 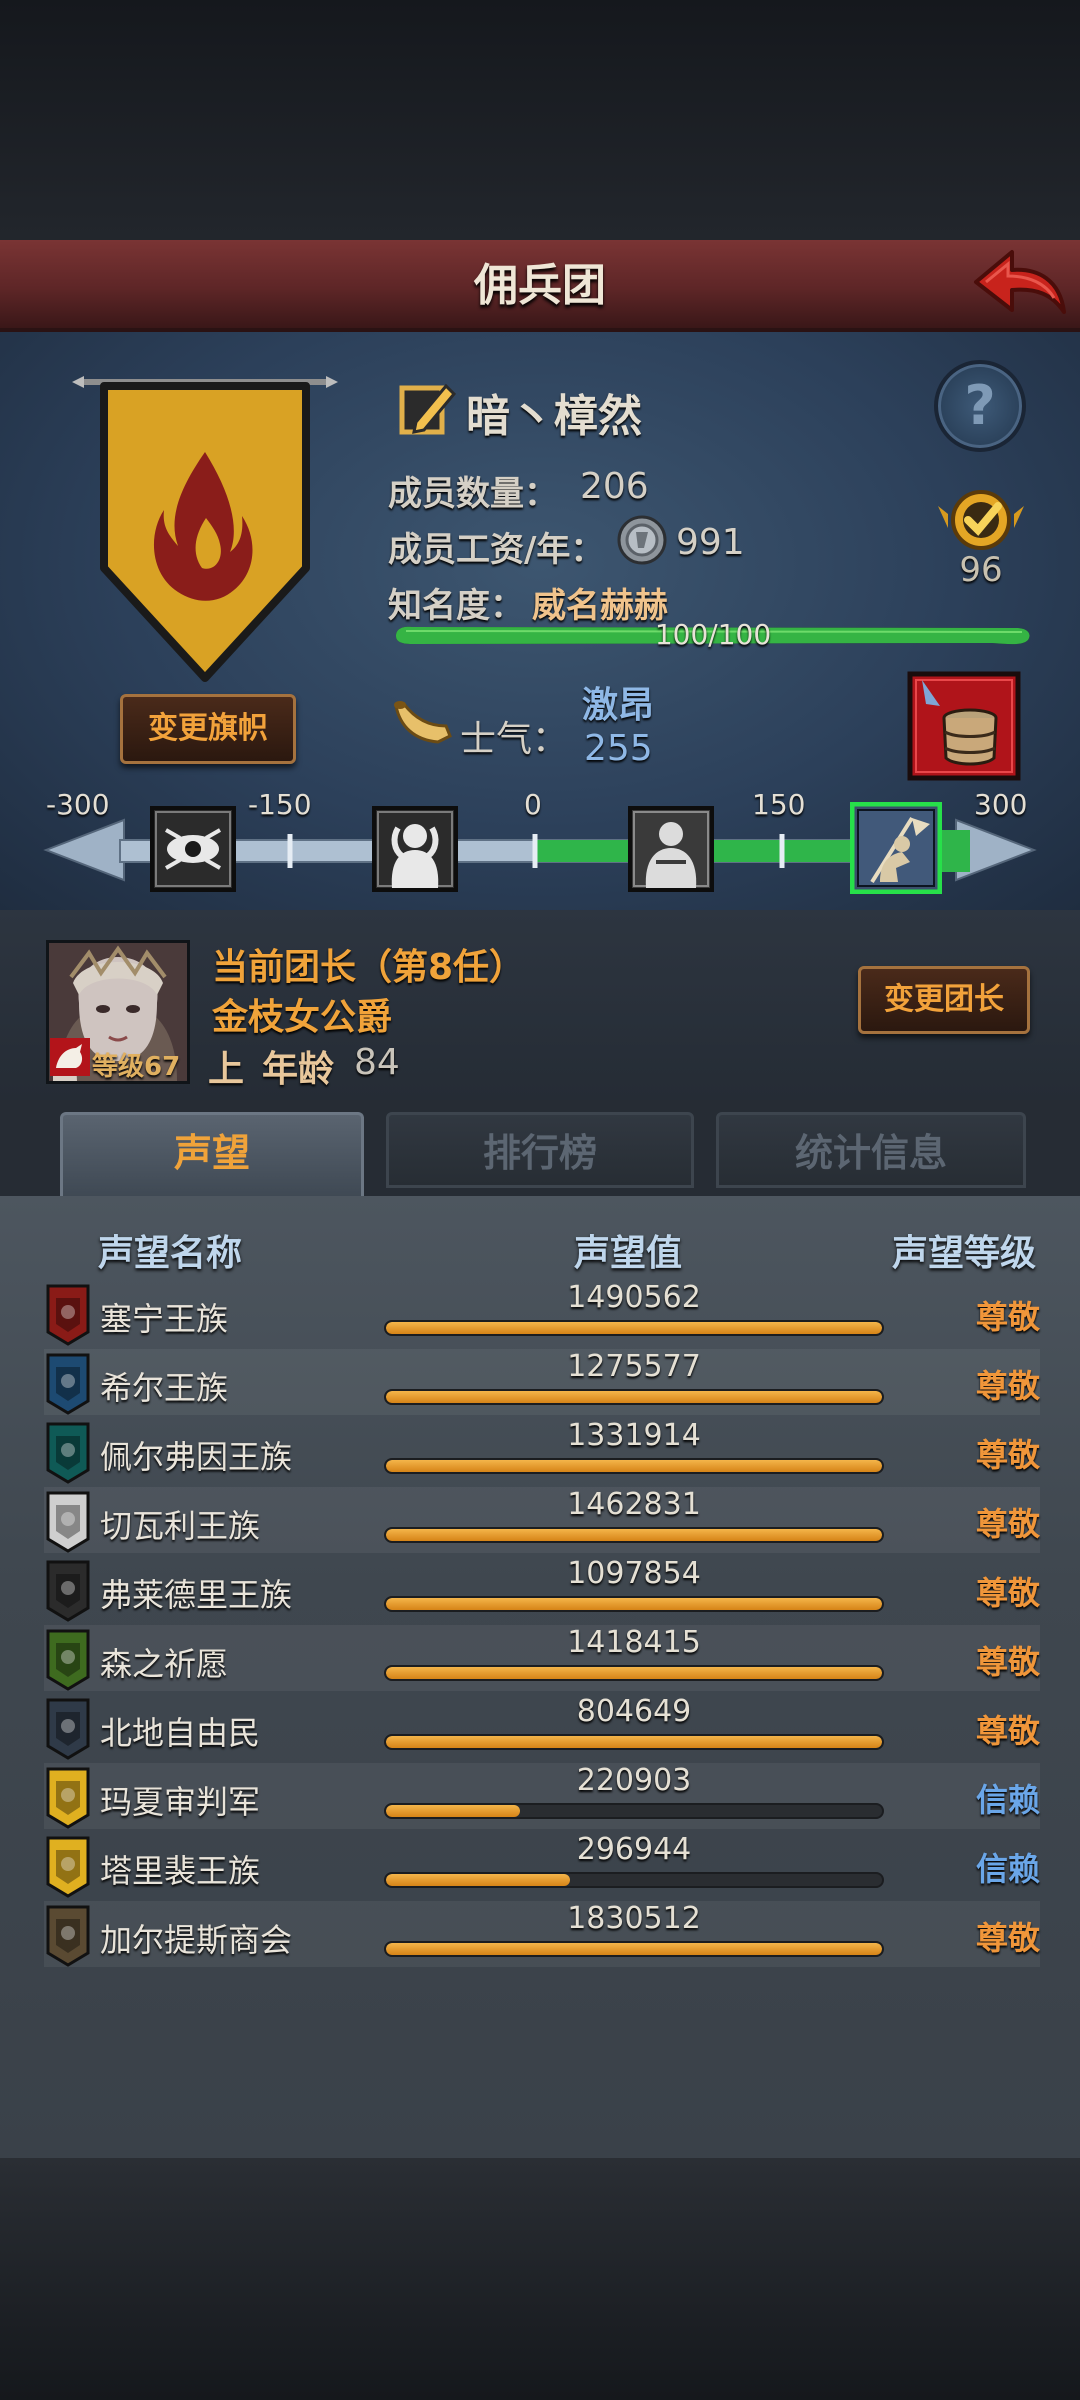 What do you see at coordinates (980, 406) in the screenshot?
I see `help-question-icon: ?` at bounding box center [980, 406].